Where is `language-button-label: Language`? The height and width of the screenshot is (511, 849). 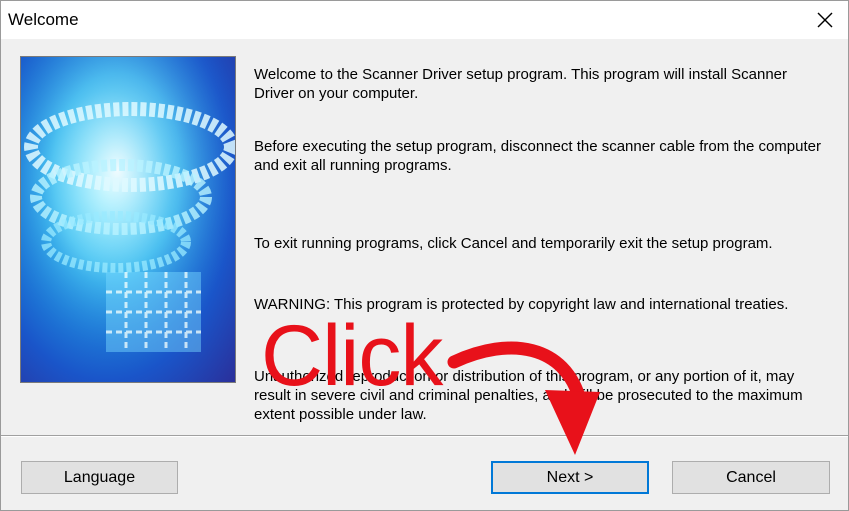 language-button-label: Language is located at coordinates (99, 477).